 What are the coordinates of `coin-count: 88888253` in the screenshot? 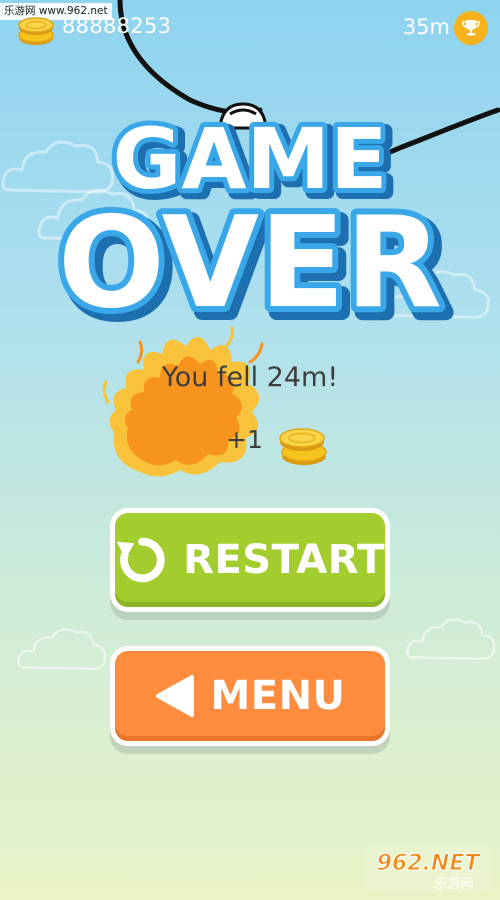 It's located at (117, 26).